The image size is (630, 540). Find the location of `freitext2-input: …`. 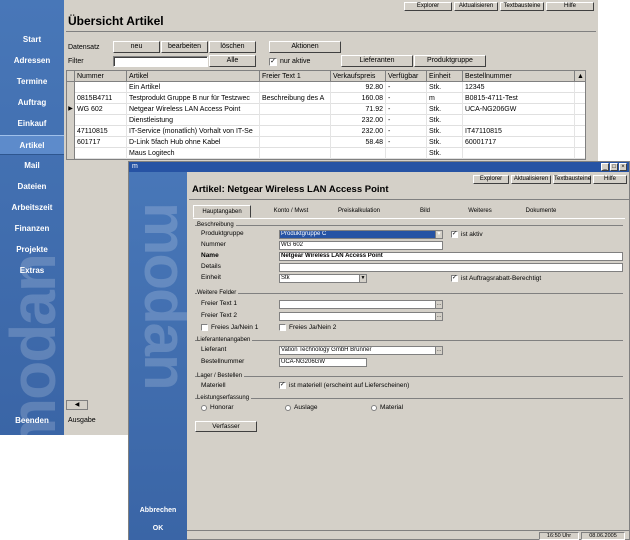

freitext2-input: … is located at coordinates (361, 316).